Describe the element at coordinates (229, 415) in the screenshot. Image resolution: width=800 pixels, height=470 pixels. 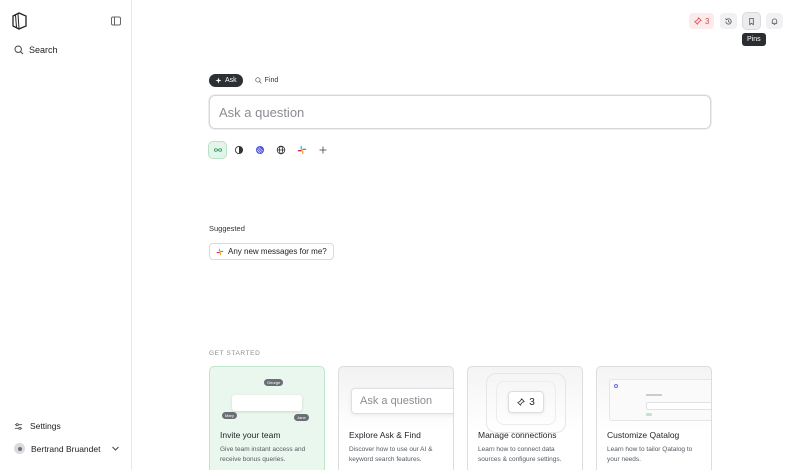
I see `invite-name-tag: Mary` at that location.